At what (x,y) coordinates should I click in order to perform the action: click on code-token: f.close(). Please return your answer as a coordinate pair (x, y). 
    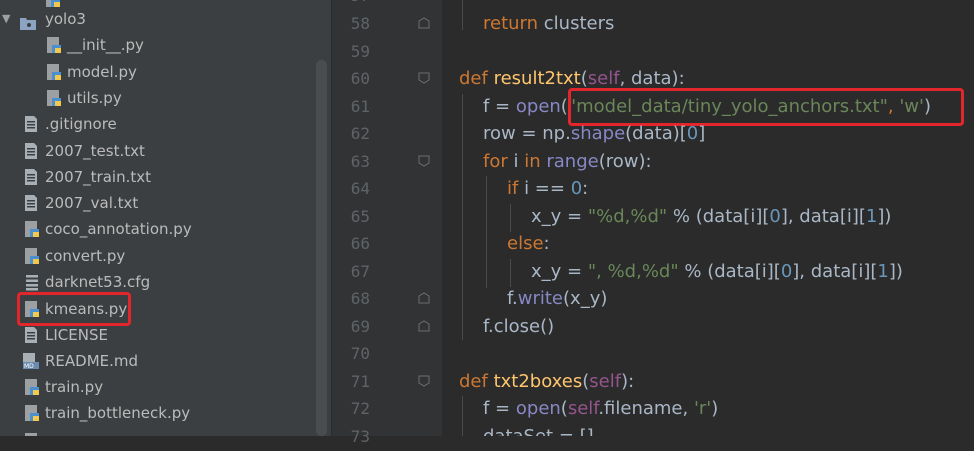
    Looking at the image, I should click on (519, 326).